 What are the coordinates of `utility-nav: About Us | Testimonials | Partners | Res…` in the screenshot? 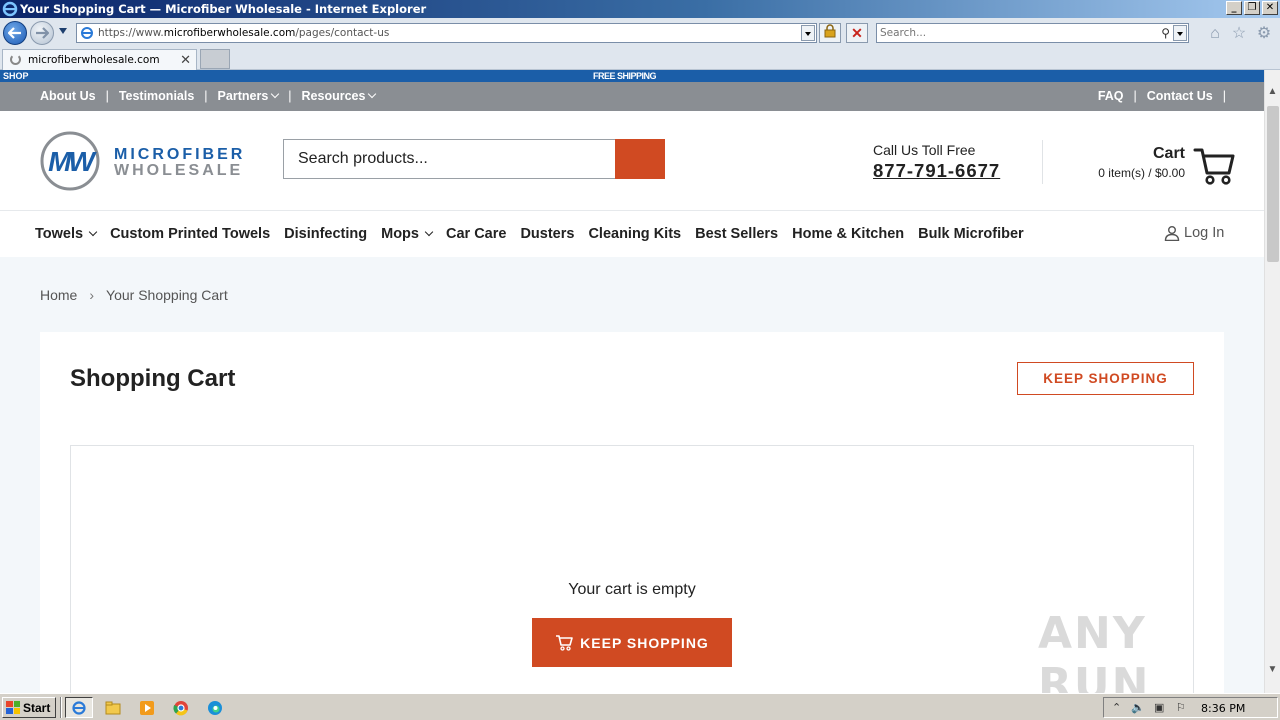 It's located at (632, 96).